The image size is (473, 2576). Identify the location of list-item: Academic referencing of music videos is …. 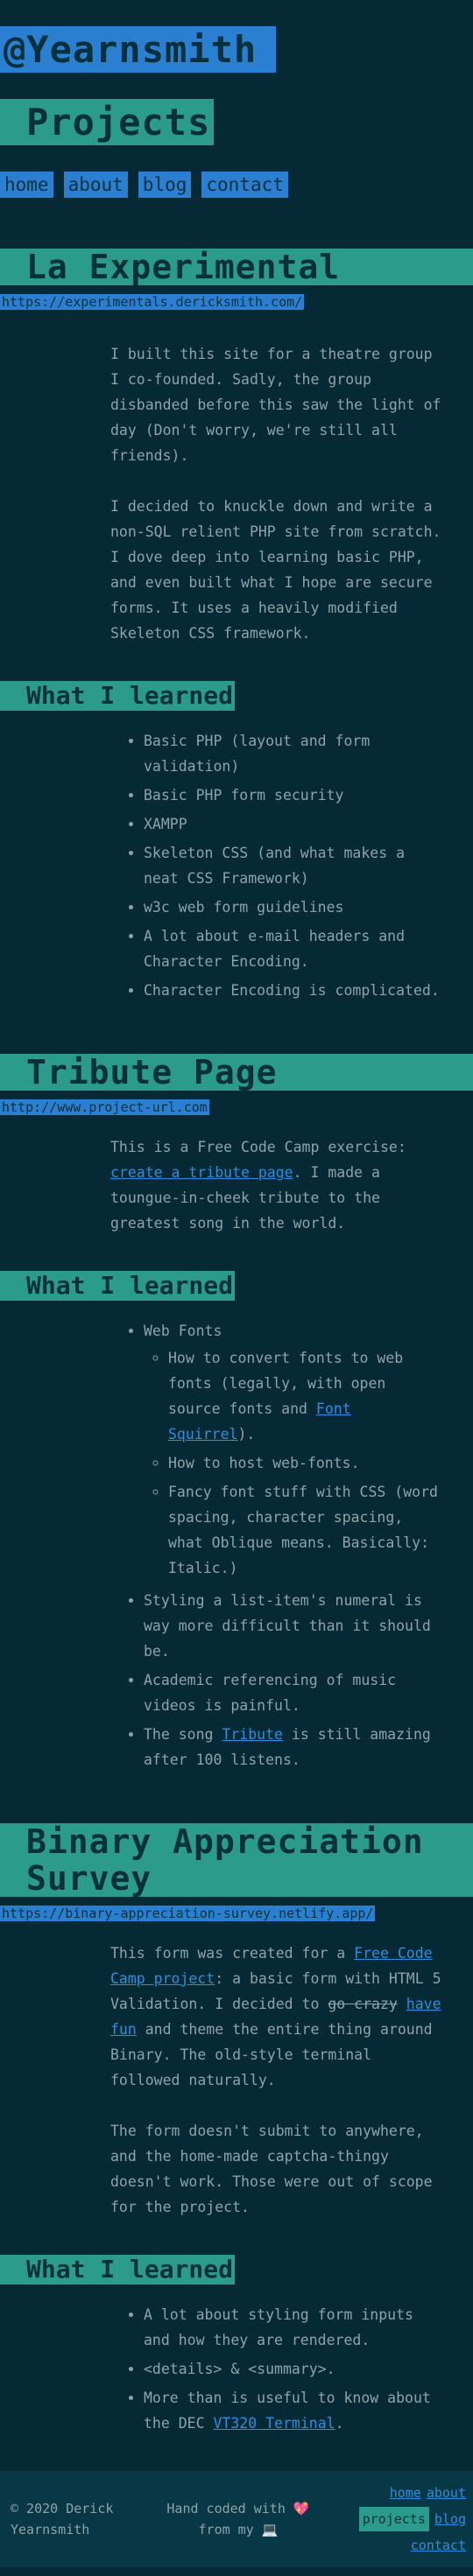
(292, 1692).